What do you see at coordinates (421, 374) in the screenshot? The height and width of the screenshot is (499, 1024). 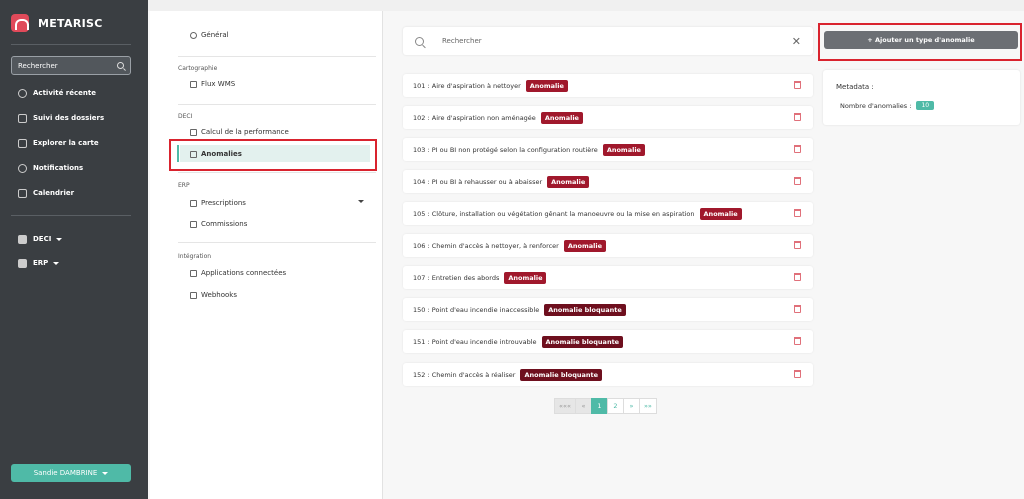 I see `anomaly-code: 152 :` at bounding box center [421, 374].